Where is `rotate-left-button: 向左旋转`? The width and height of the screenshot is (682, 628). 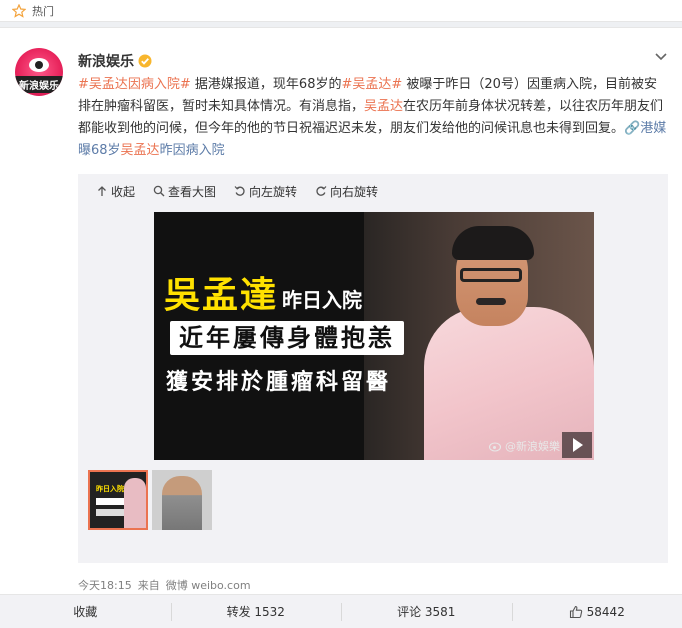
rotate-left-button: 向左旋转 is located at coordinates (265, 191).